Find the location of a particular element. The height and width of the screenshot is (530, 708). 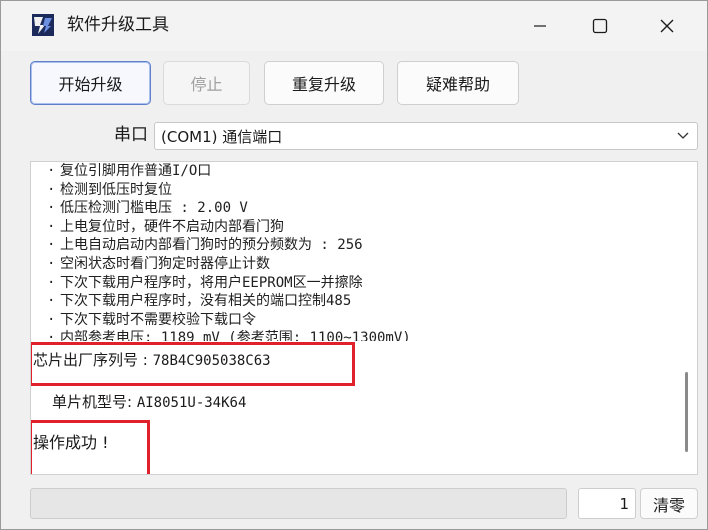

minimize-button is located at coordinates (540, 26).